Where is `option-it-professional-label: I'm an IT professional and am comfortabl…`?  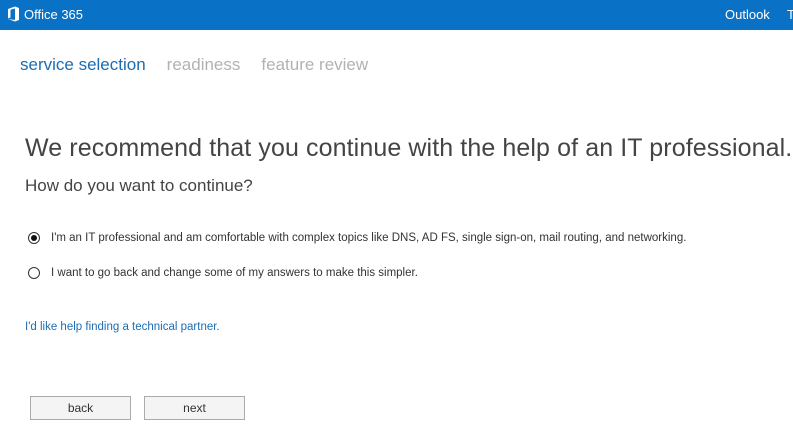 option-it-professional-label: I'm an IT professional and am comfortabl… is located at coordinates (369, 238).